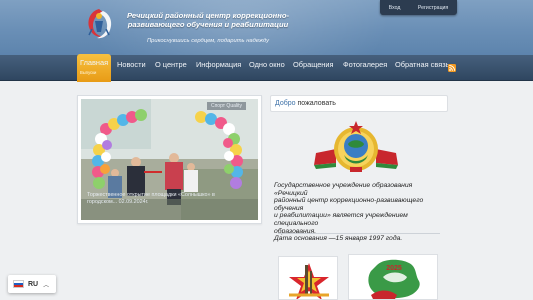 Image resolution: width=533 pixels, height=300 pixels. Describe the element at coordinates (99, 25) in the screenshot. I see `site-logo-icon` at that location.